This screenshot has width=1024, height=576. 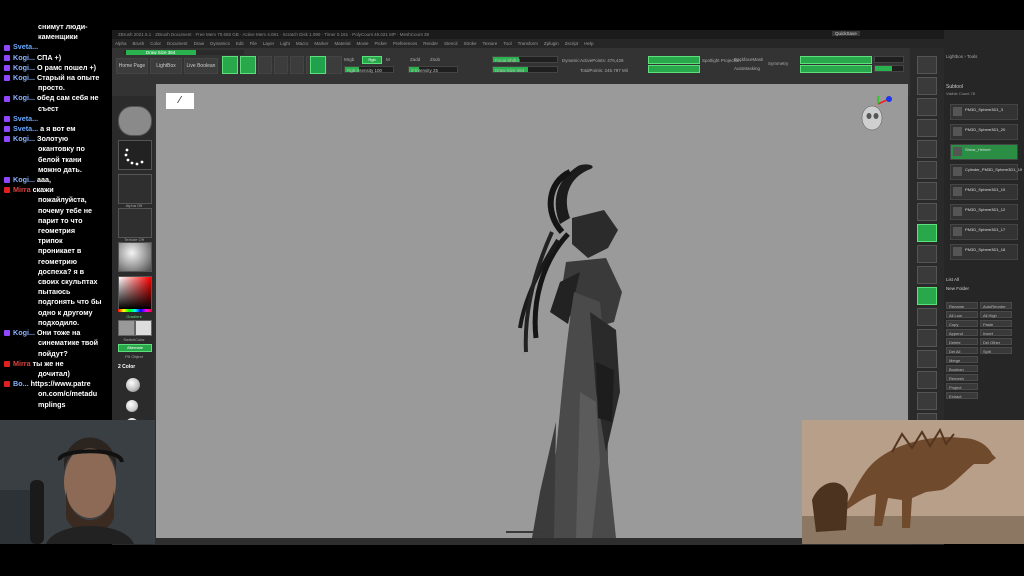 What do you see at coordinates (962, 341) in the screenshot?
I see `subtool-action-button: Delete` at bounding box center [962, 341].